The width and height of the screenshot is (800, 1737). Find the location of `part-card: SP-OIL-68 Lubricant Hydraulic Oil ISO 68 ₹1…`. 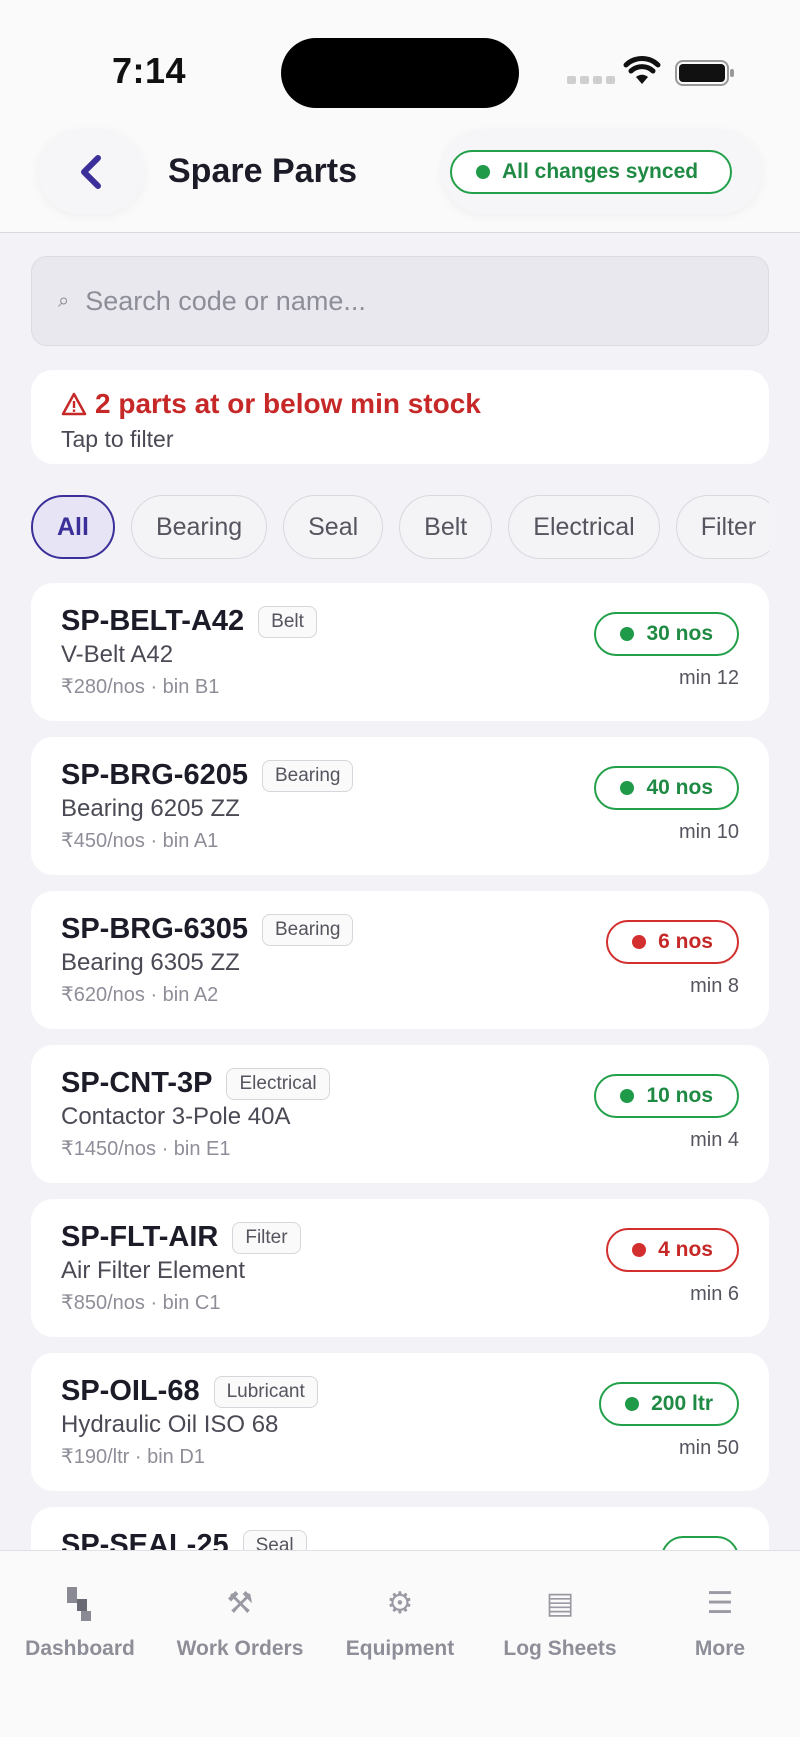

part-card: SP-OIL-68 Lubricant Hydraulic Oil ISO 68 ₹1… is located at coordinates (400, 1422).